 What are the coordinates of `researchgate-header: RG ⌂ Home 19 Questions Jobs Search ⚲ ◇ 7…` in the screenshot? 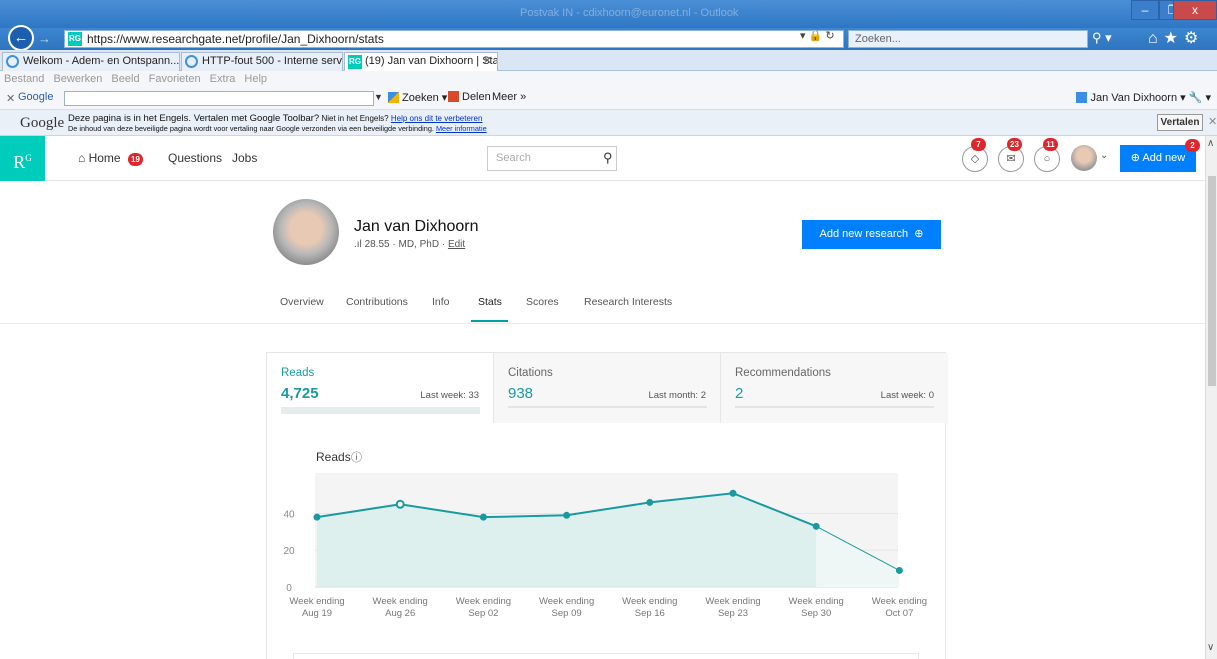 It's located at (602, 158).